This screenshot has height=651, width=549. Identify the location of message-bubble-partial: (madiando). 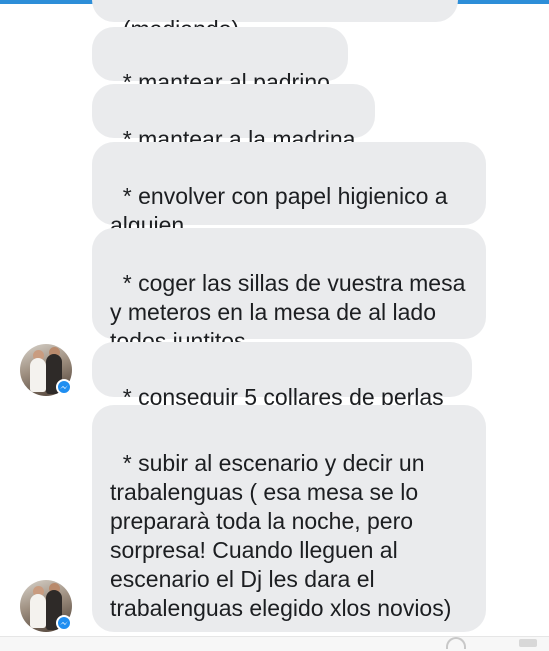
(275, 21).